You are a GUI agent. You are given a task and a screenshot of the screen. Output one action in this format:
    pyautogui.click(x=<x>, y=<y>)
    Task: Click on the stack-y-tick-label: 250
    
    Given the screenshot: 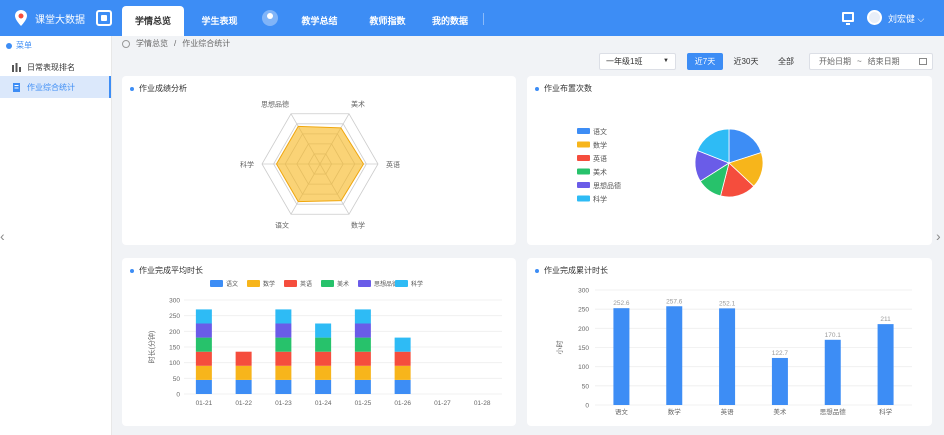 What is the action you would take?
    pyautogui.click(x=174, y=316)
    